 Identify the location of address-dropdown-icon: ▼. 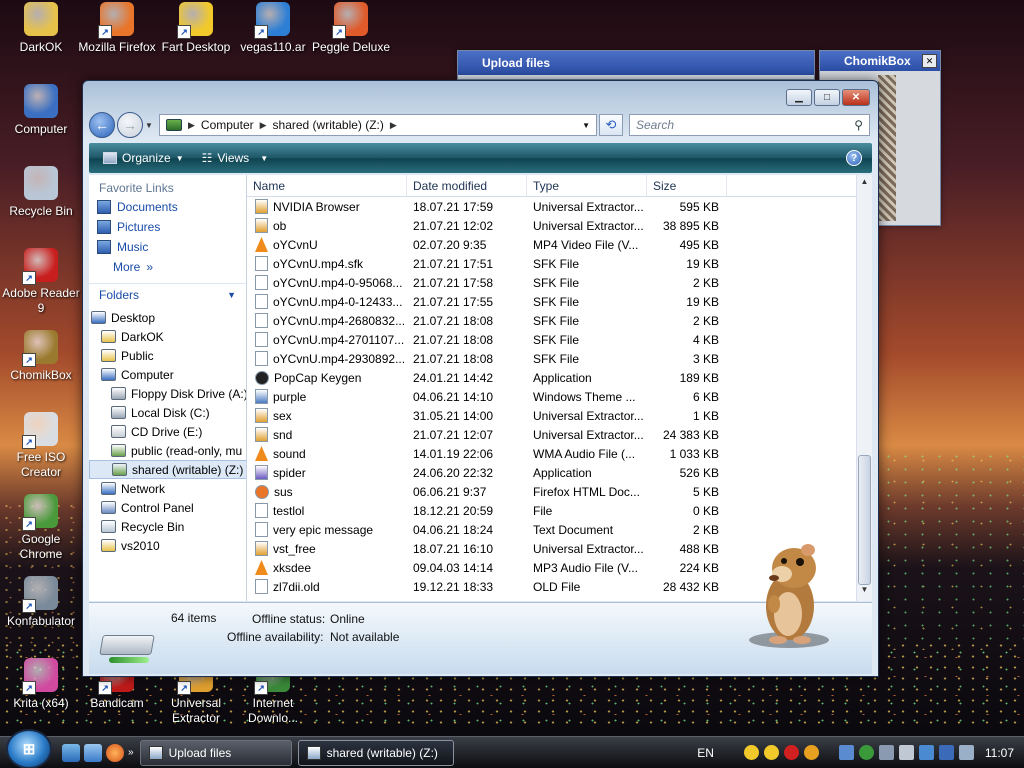
(586, 125).